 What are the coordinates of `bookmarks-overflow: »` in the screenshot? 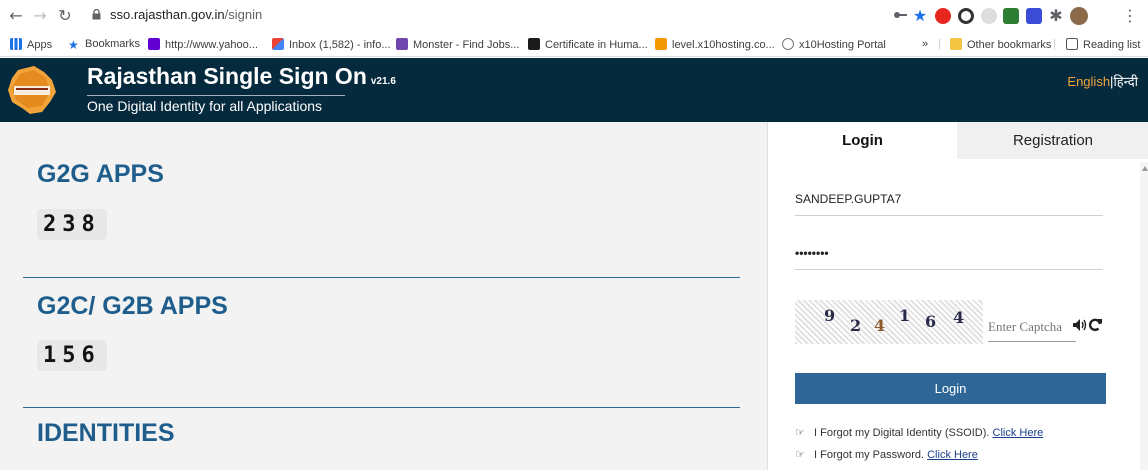 It's located at (925, 44).